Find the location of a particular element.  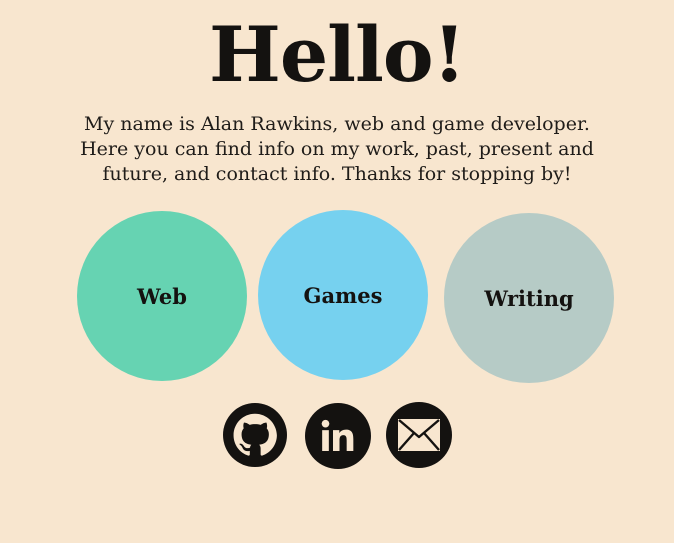

page-title: Hello! is located at coordinates (337, 54).